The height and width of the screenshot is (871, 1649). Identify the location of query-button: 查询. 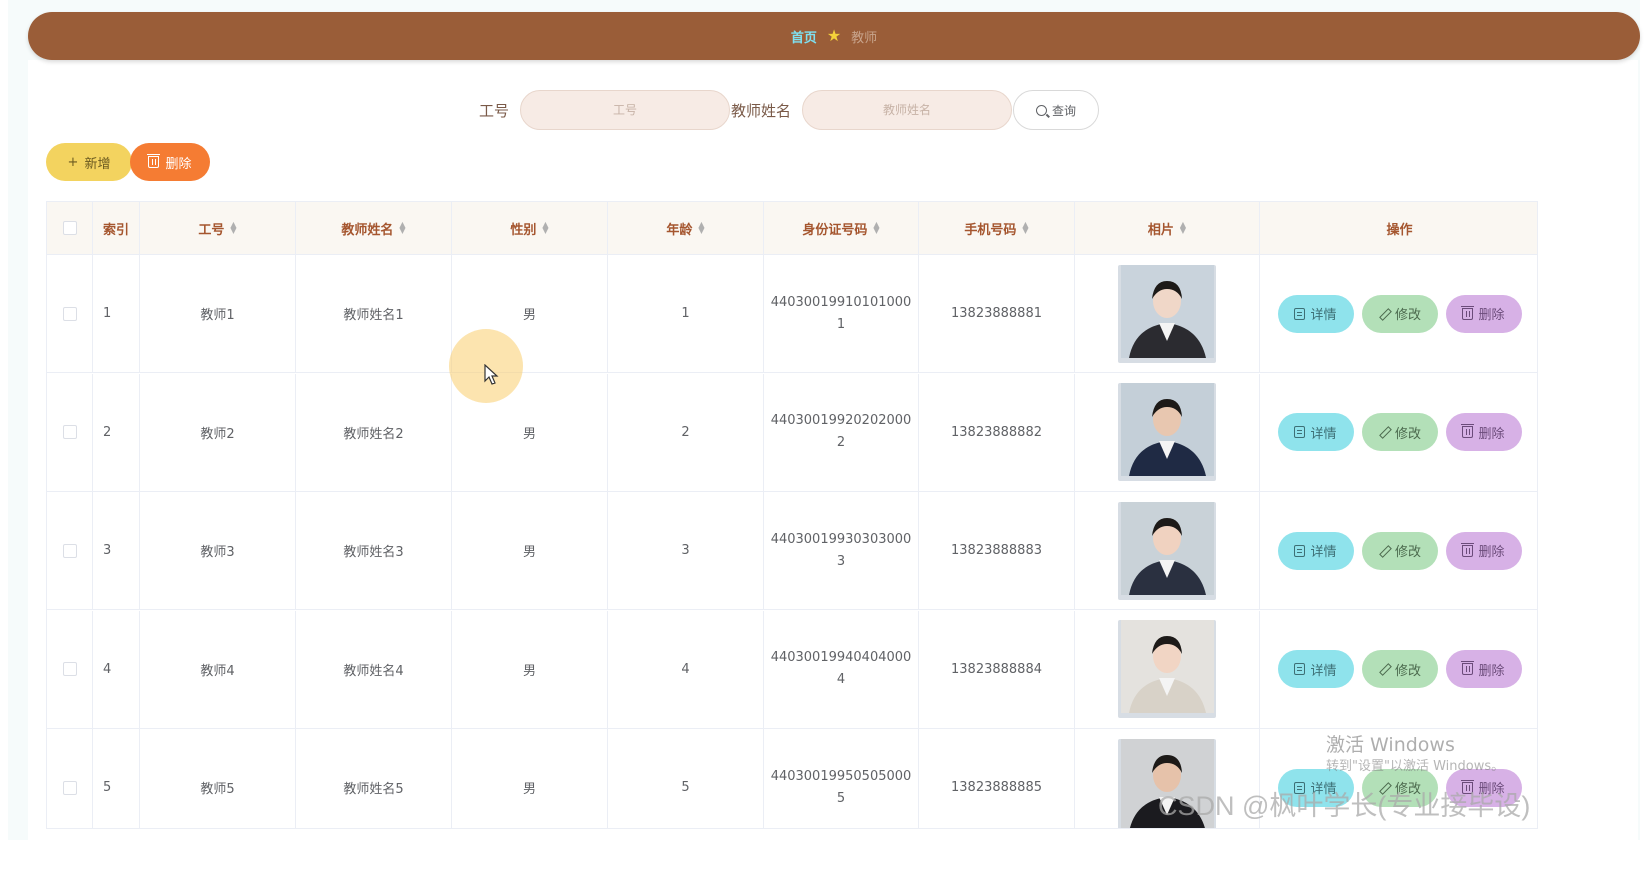
(1056, 110).